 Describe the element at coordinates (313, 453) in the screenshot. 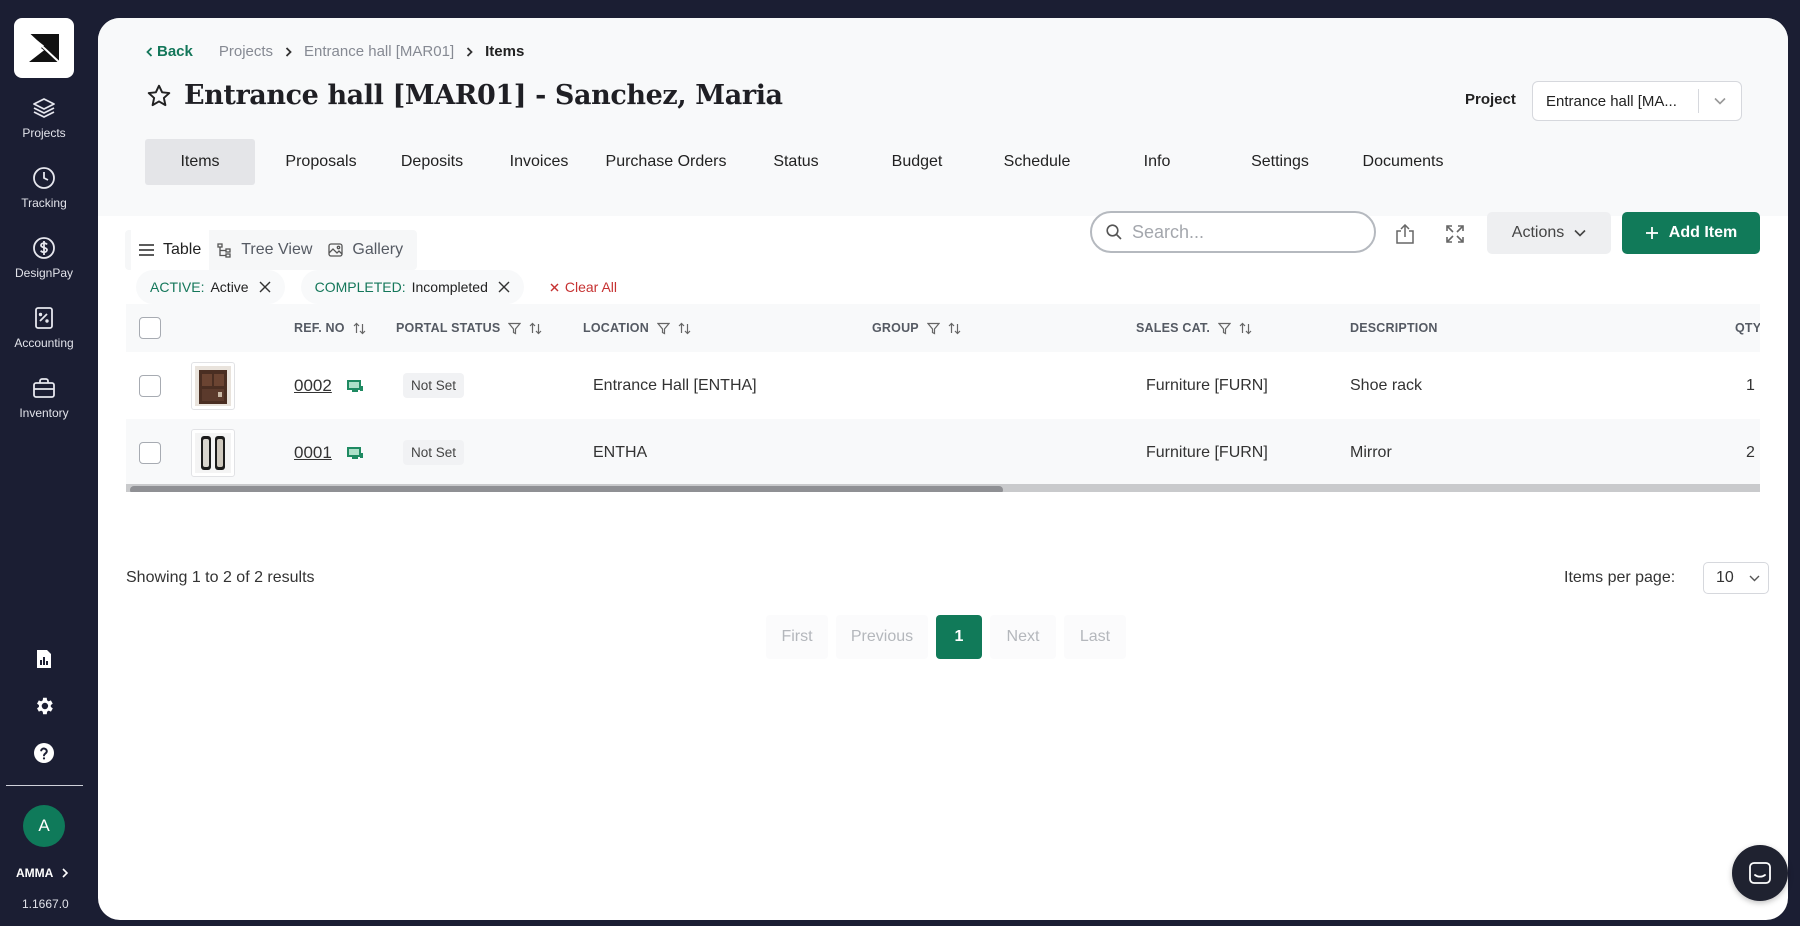

I see `ref-no-link: 0001` at that location.